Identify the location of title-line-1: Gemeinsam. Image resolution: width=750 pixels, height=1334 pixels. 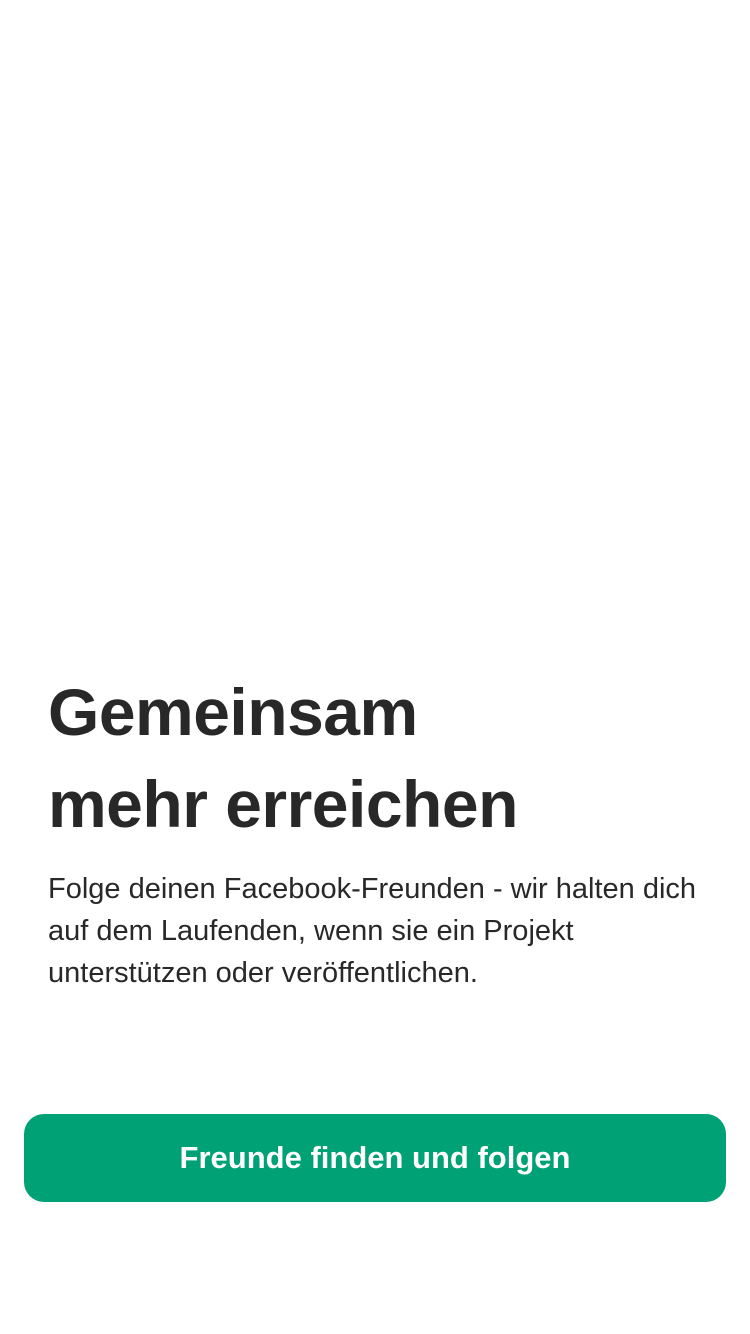
(233, 712).